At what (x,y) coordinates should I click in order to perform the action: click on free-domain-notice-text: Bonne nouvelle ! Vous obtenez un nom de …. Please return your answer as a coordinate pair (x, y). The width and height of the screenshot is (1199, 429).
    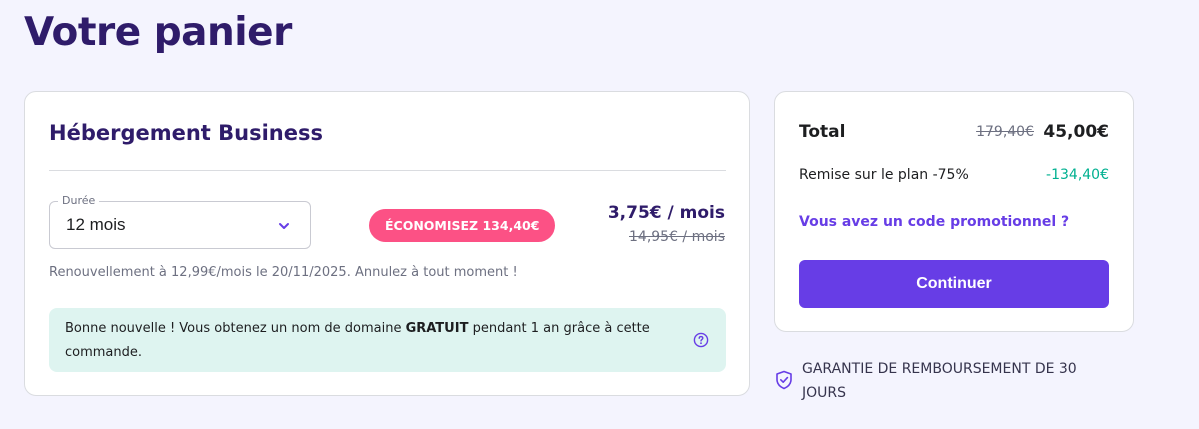
    Looking at the image, I should click on (365, 341).